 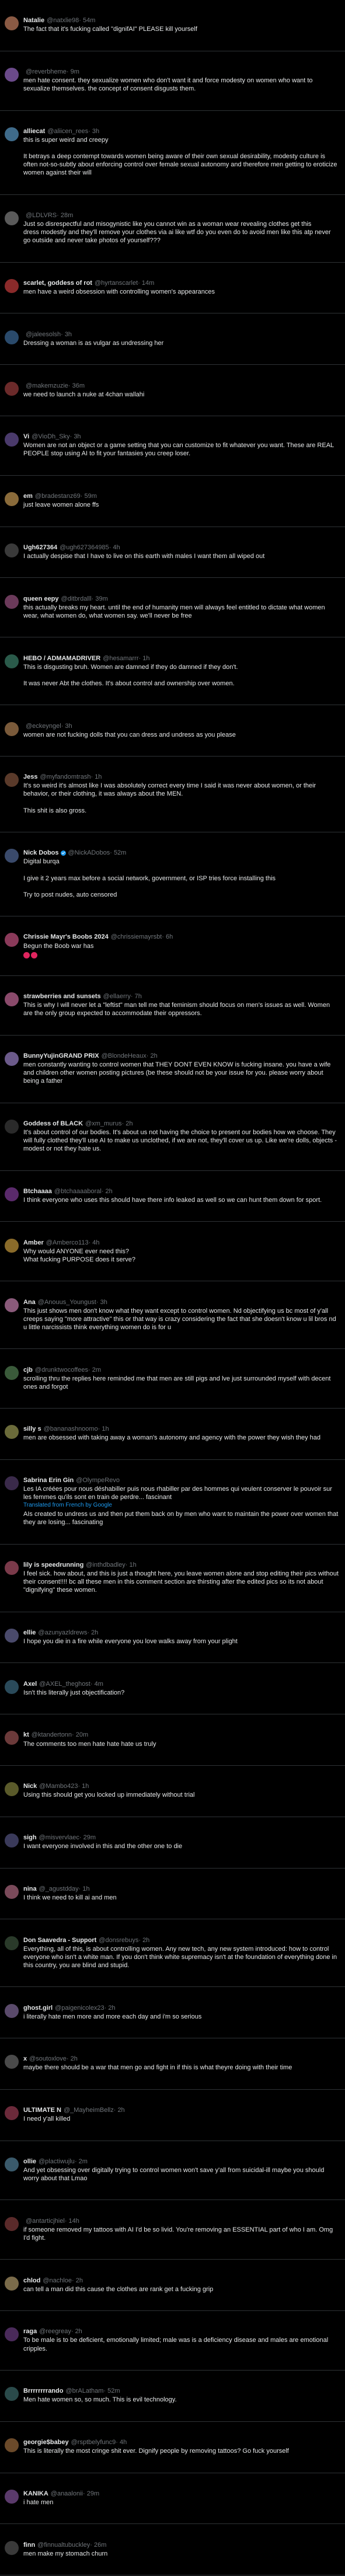 I want to click on display-name: Chrissie Mayr's Boobs 2024, so click(x=66, y=937).